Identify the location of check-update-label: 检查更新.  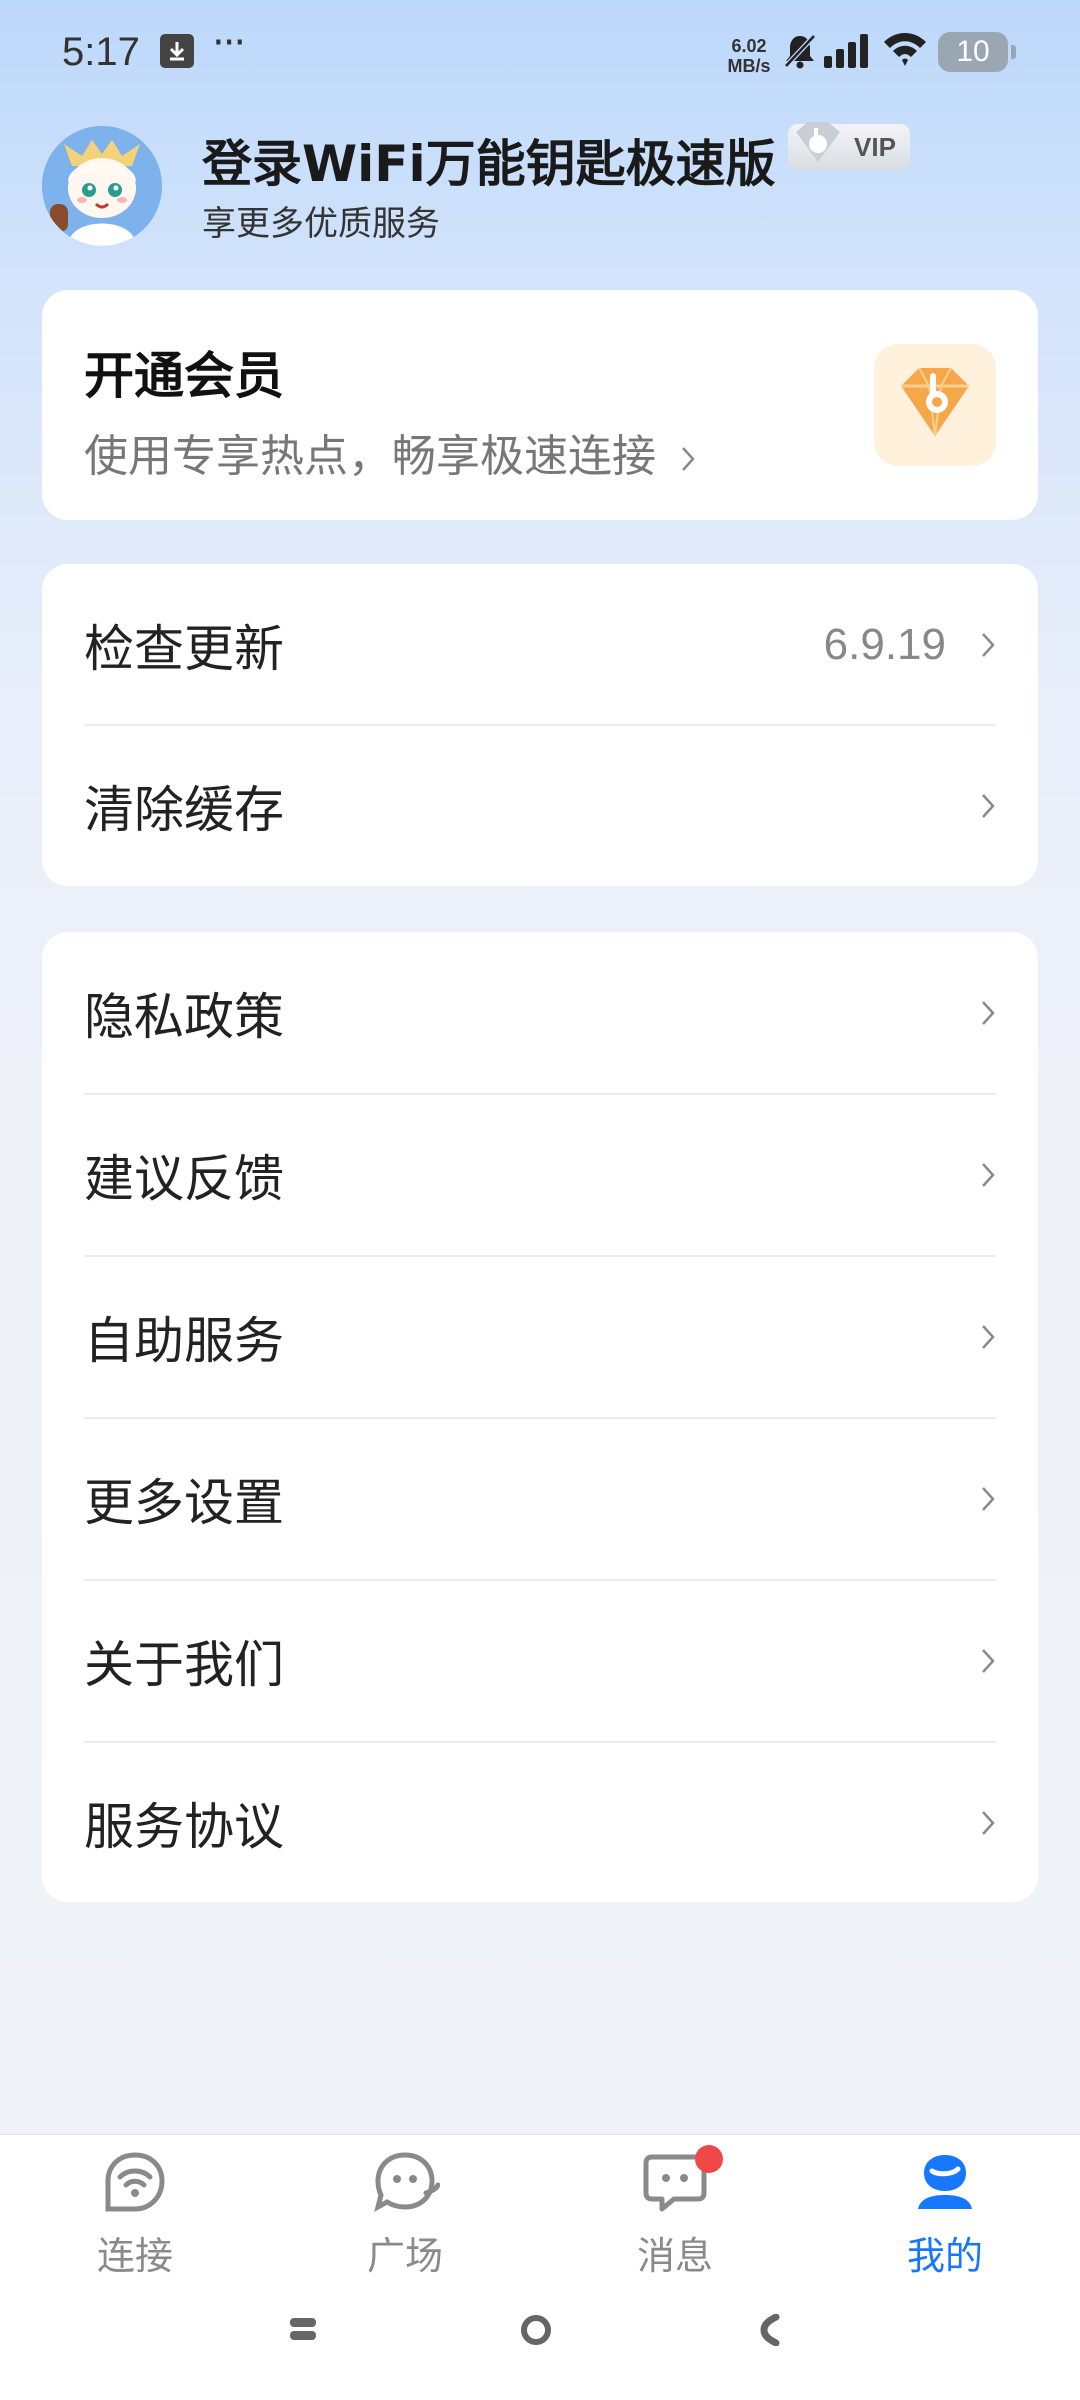
(184, 648).